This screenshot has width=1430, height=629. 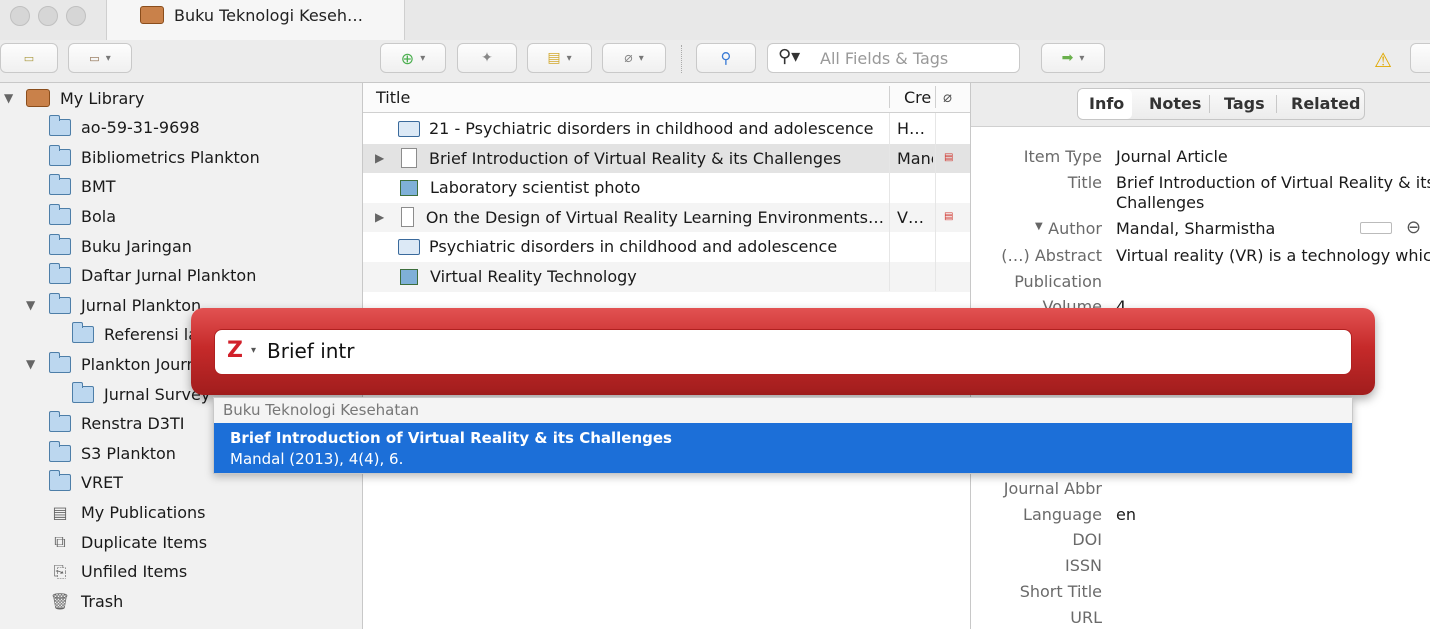 What do you see at coordinates (533, 276) in the screenshot?
I see `item-title: Virtual Reality Technology` at bounding box center [533, 276].